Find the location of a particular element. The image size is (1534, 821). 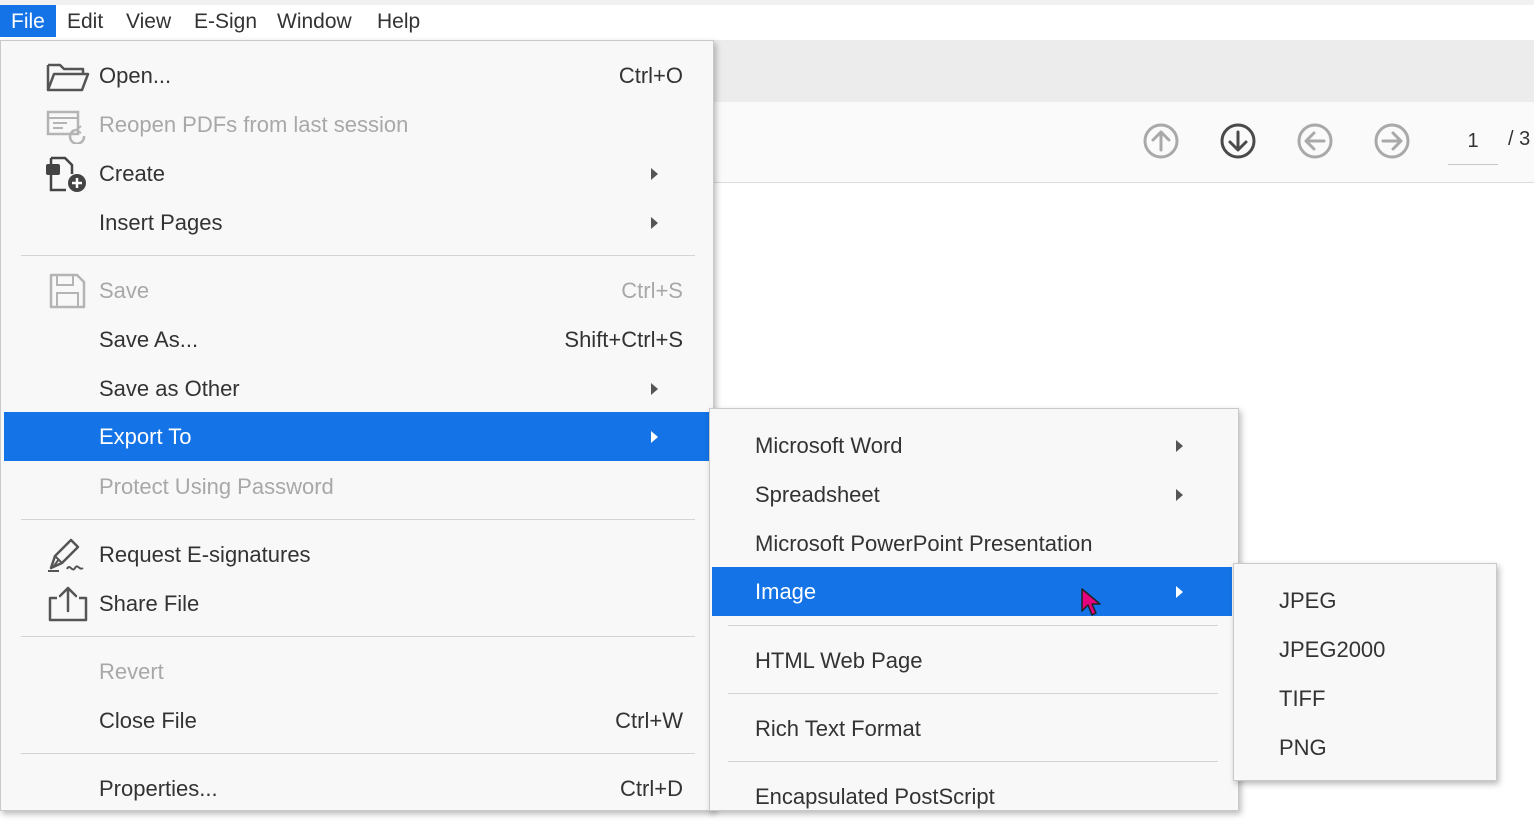

save-disk-icon is located at coordinates (67, 291).